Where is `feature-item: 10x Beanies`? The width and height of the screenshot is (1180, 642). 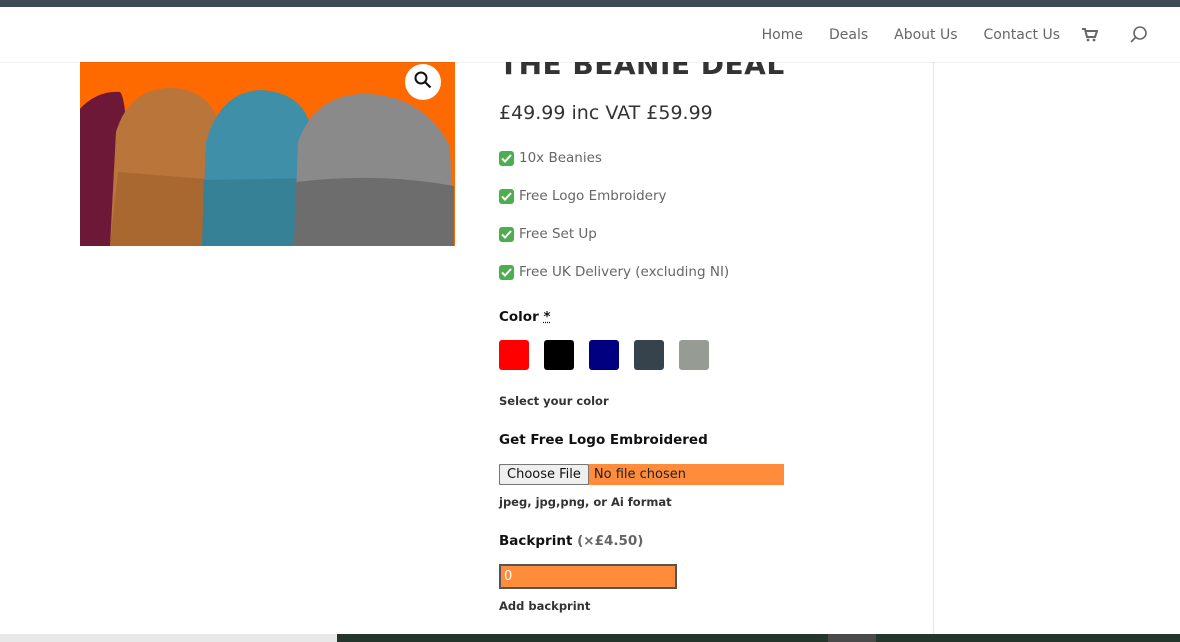 feature-item: 10x Beanies is located at coordinates (614, 169).